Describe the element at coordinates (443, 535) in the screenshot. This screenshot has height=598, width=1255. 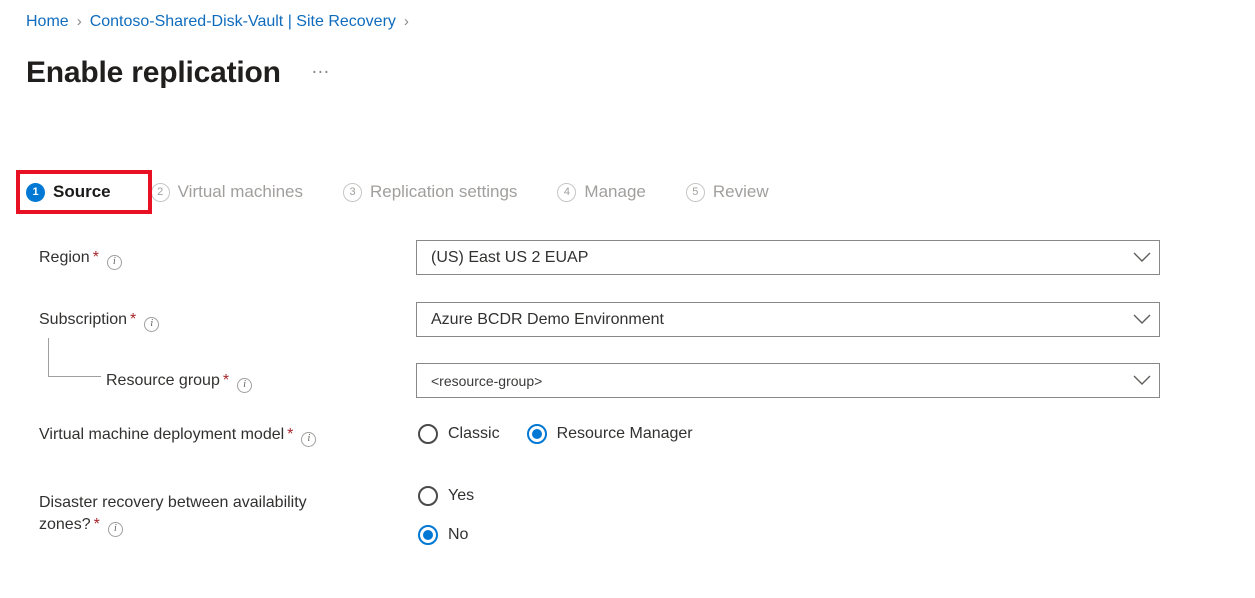
I see `radio-option-no: No` at that location.